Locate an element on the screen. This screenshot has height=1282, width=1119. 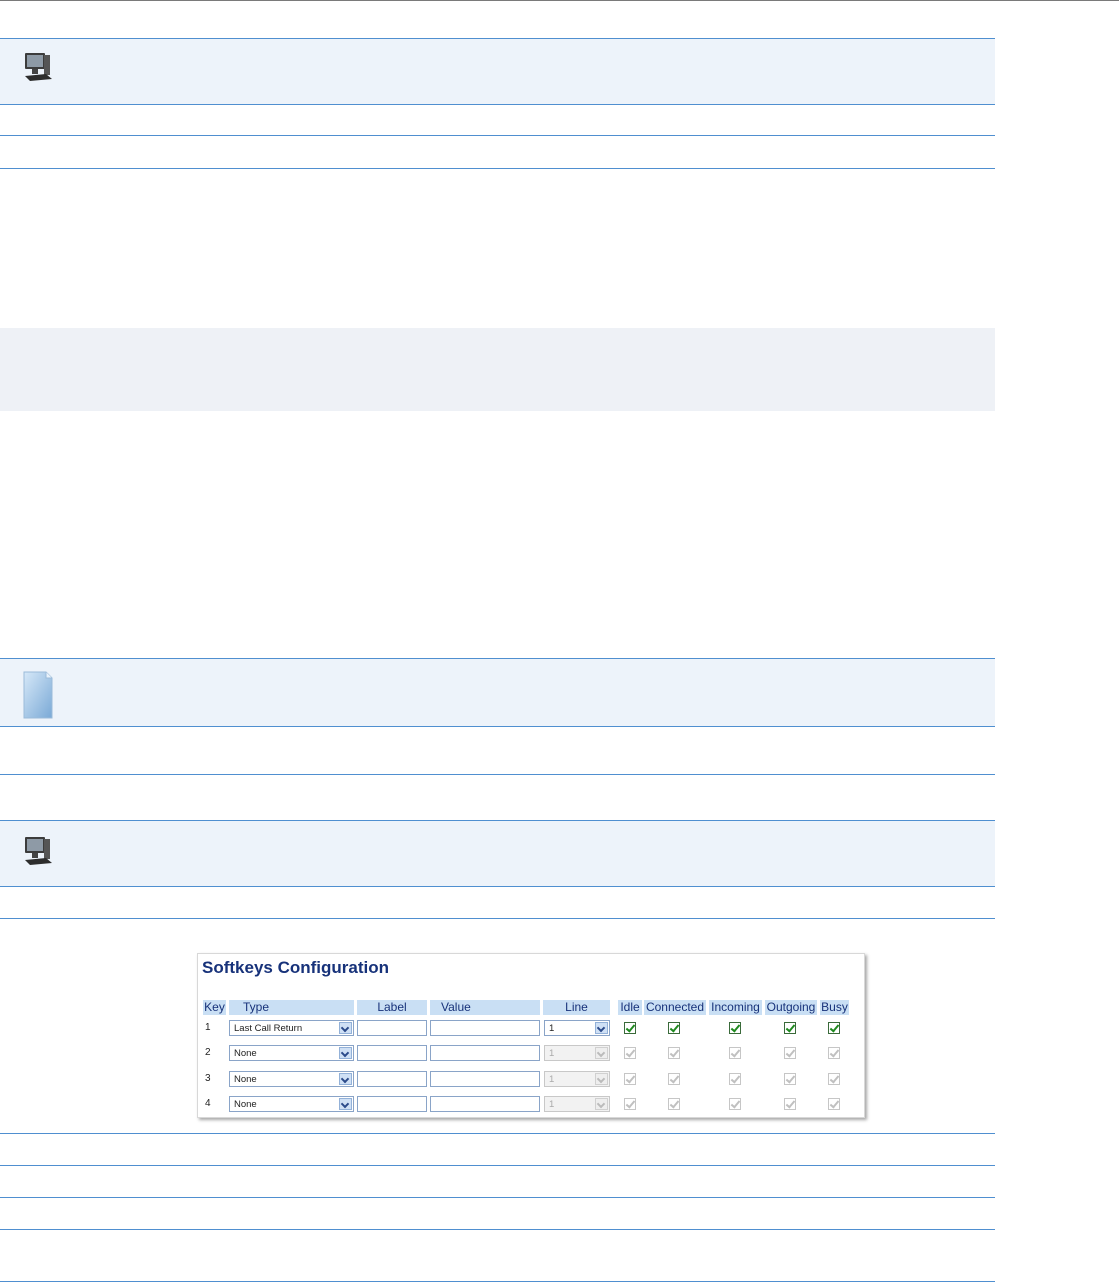
softkey-number: 2 is located at coordinates (208, 1052).